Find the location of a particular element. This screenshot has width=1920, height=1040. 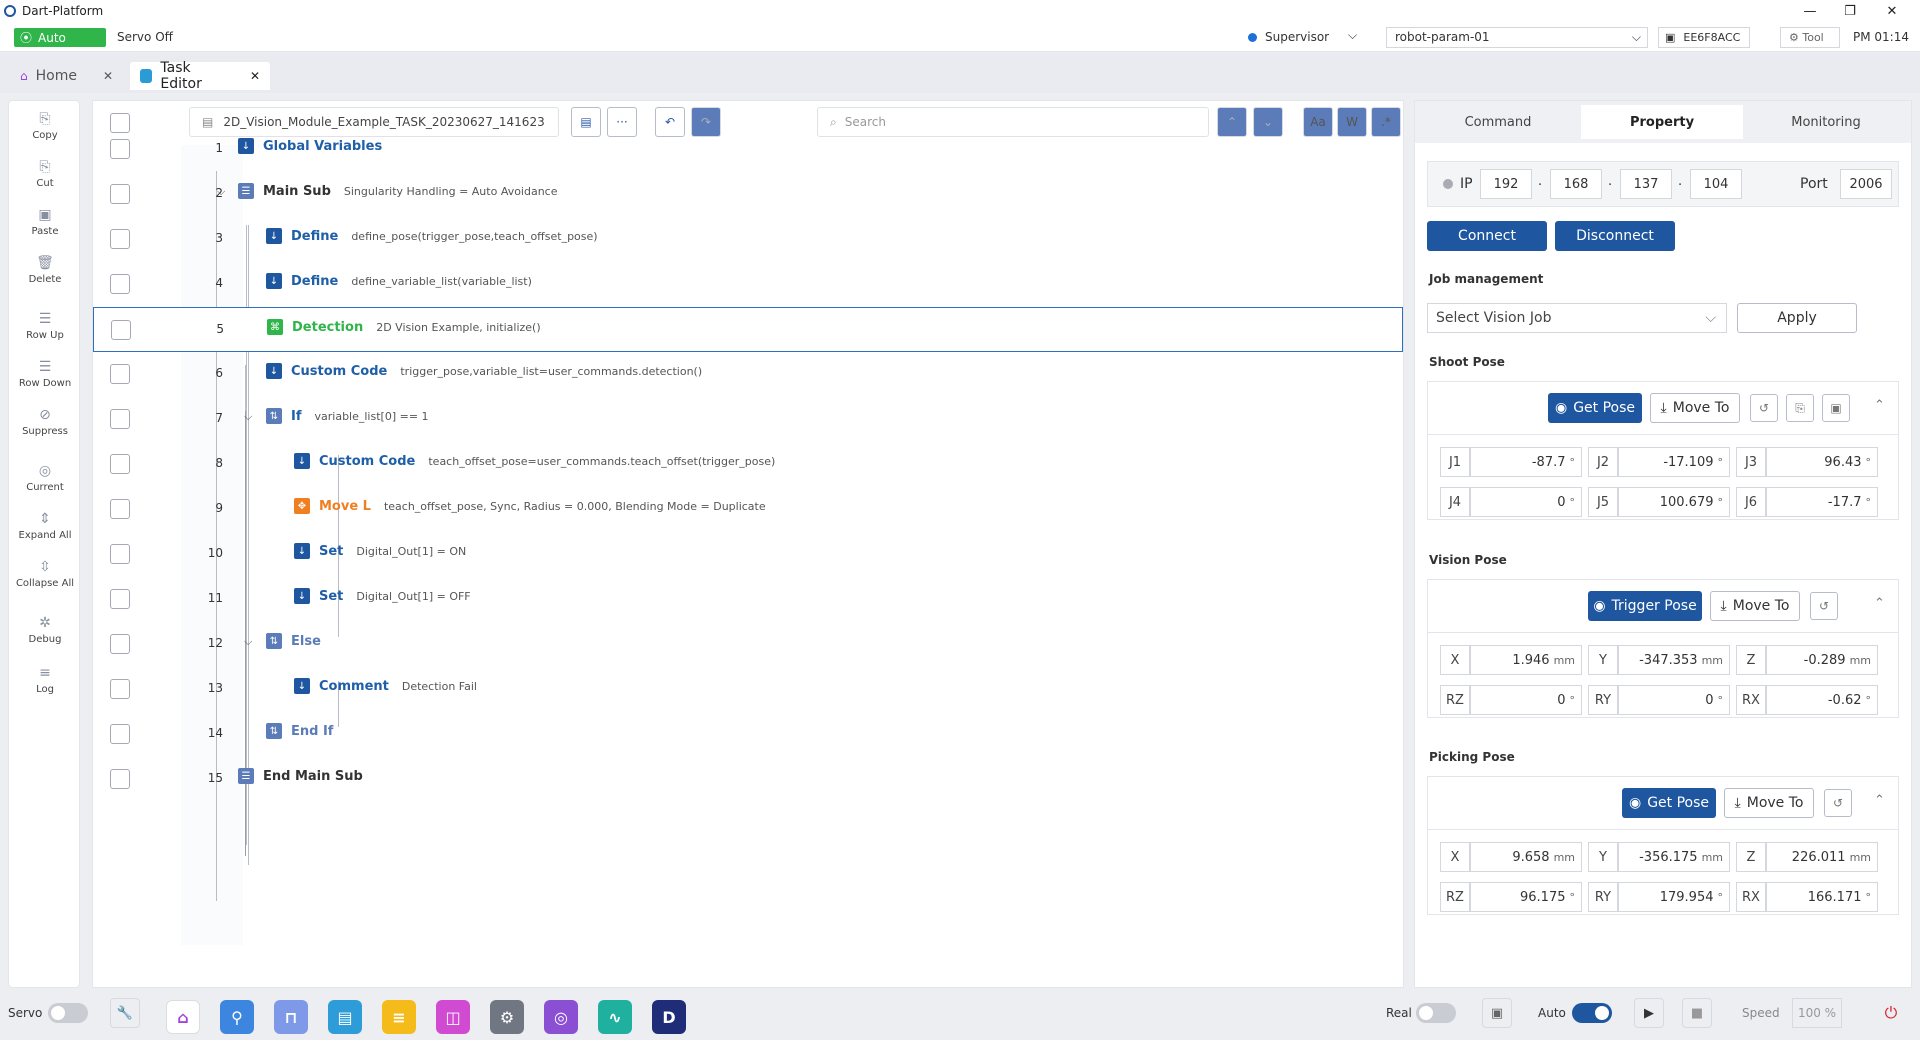

table-row: 11 ↓ Set Digital_Out[1] = OFF is located at coordinates (748, 599).